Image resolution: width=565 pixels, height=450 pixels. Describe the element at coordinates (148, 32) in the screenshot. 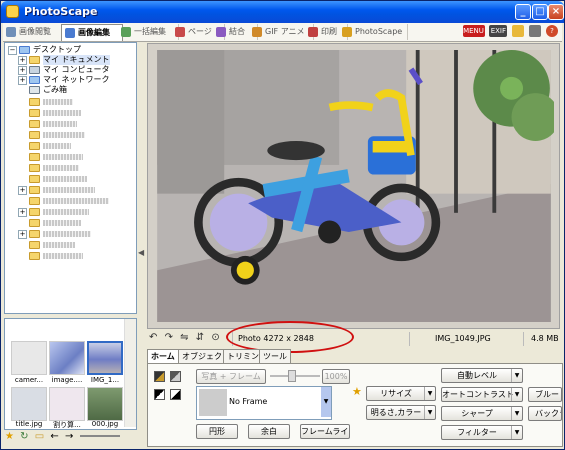

I see `tab-batch: 一括編集` at that location.